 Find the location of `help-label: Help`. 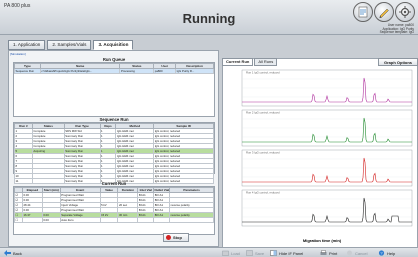

help-label: Help is located at coordinates (391, 253).